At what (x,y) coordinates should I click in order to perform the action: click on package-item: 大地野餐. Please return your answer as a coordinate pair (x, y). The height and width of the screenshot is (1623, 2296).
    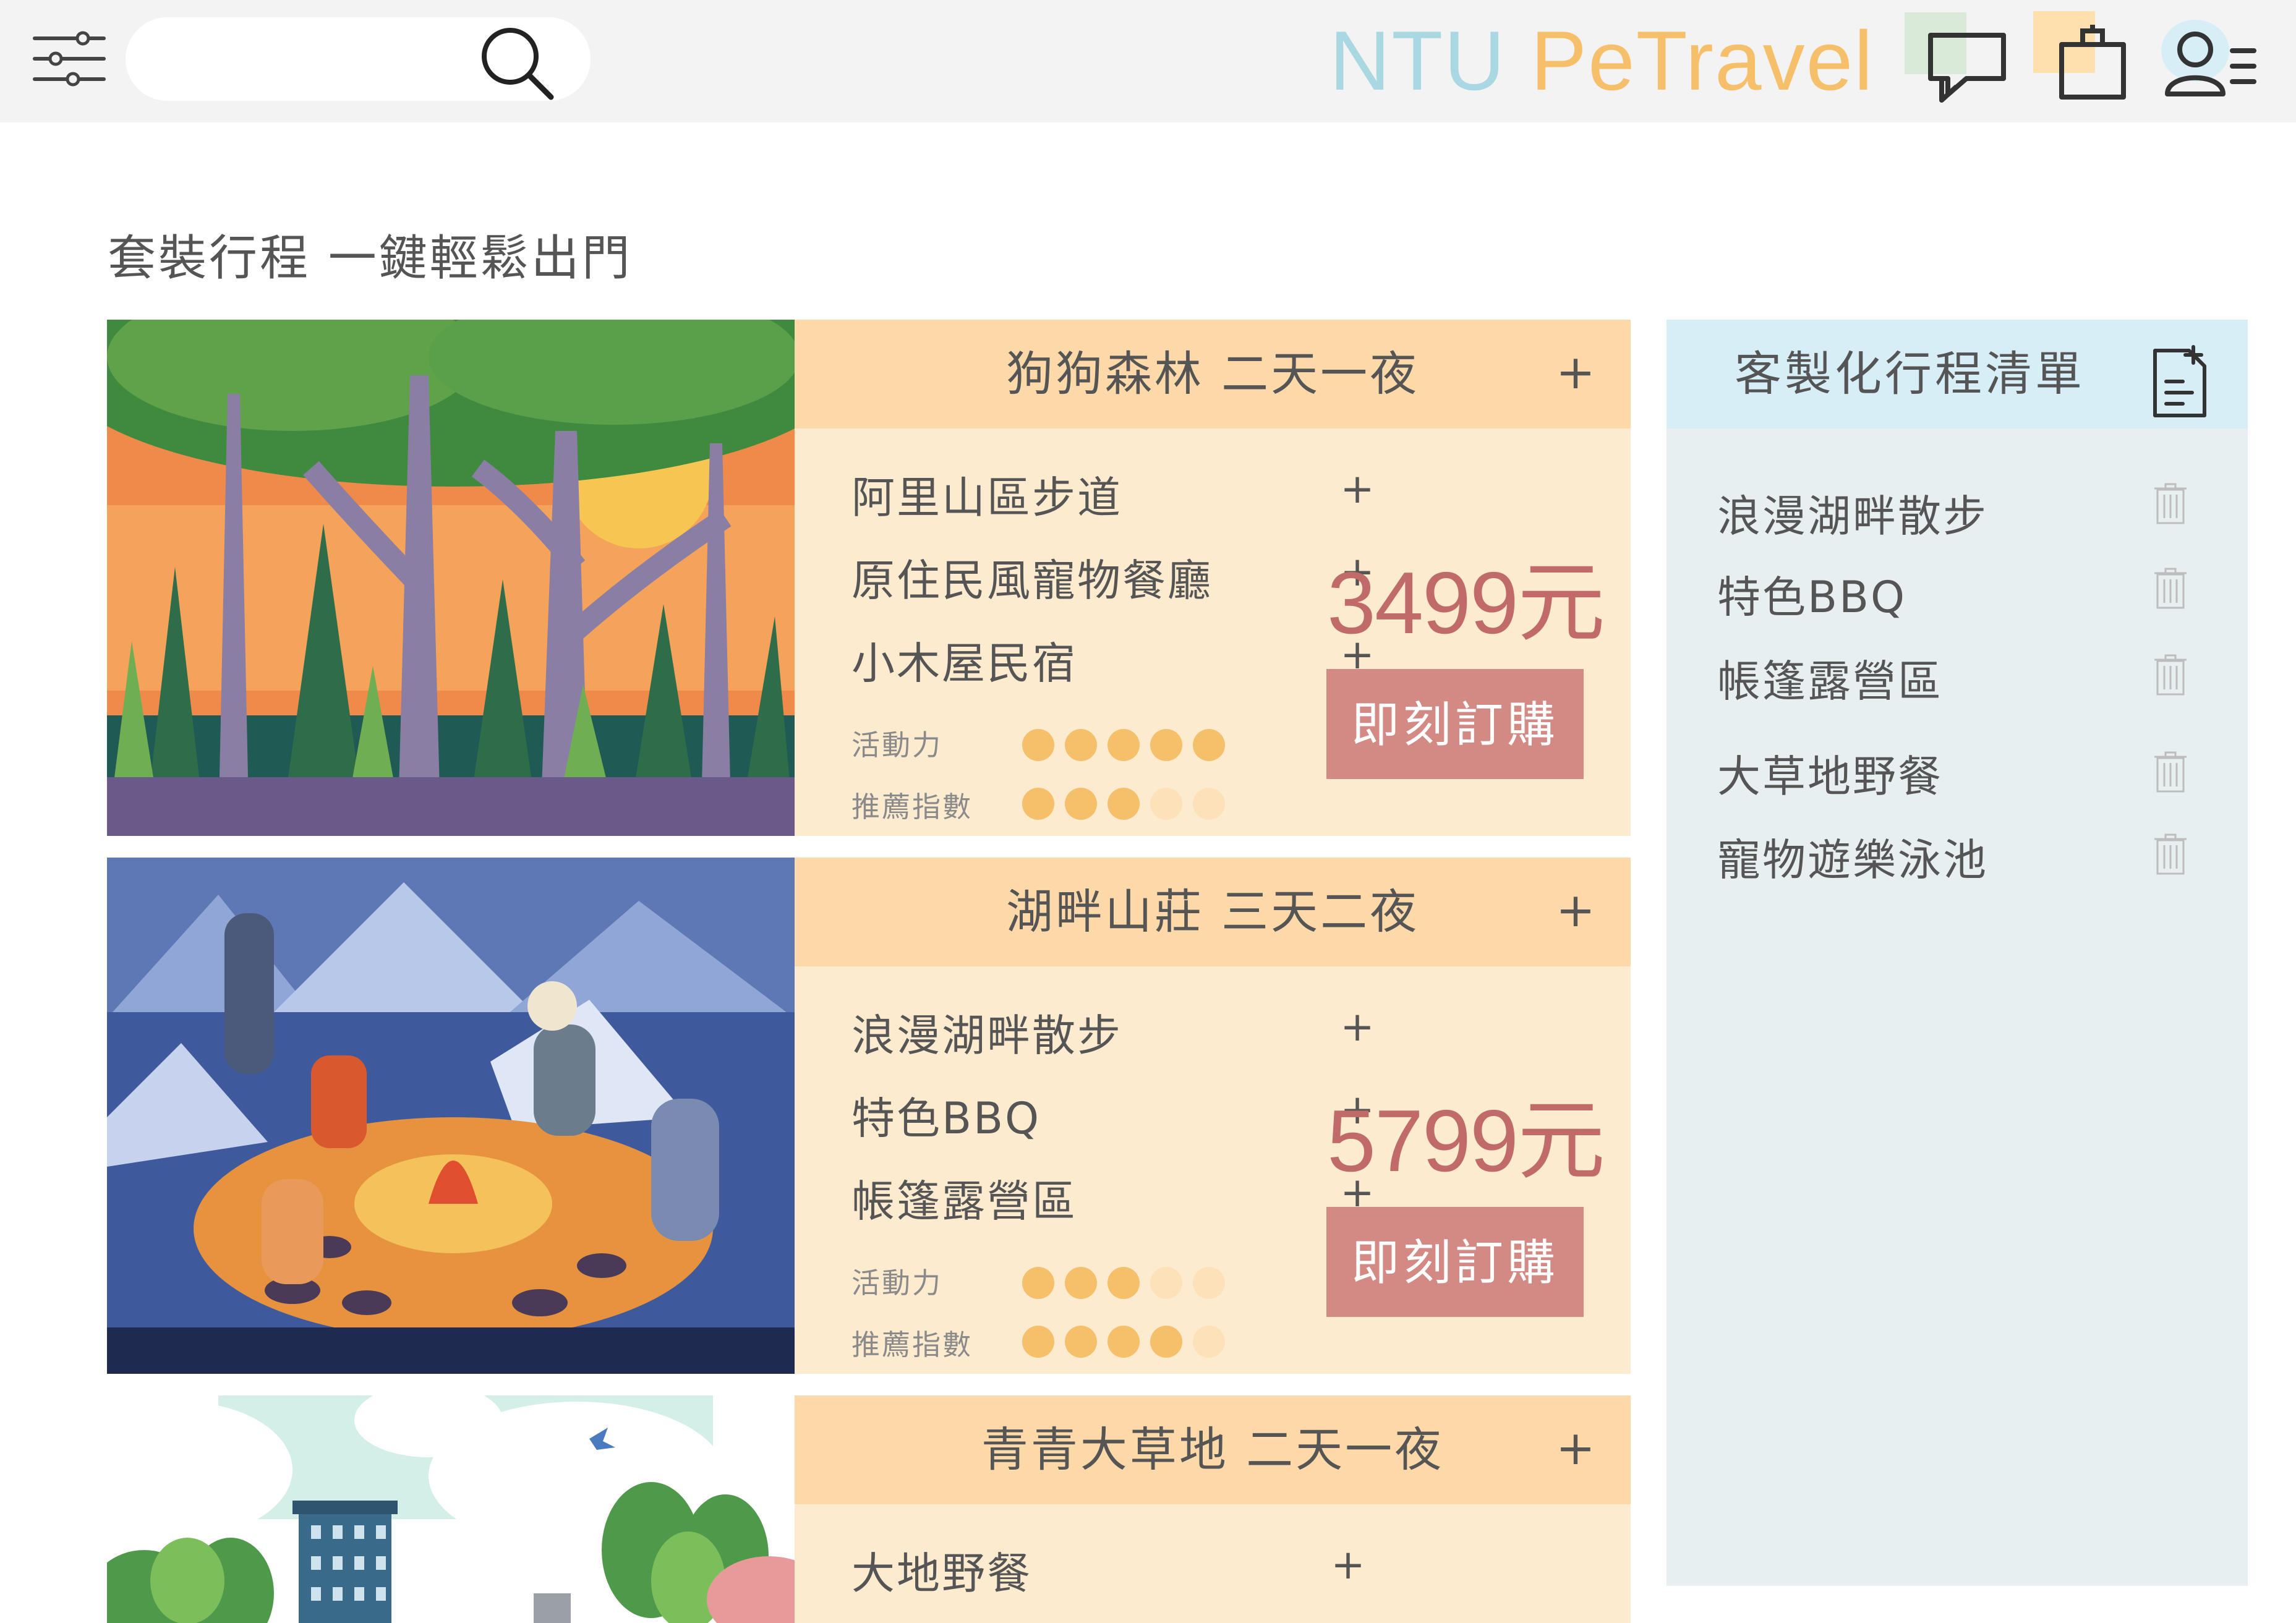
    Looking at the image, I should click on (941, 1573).